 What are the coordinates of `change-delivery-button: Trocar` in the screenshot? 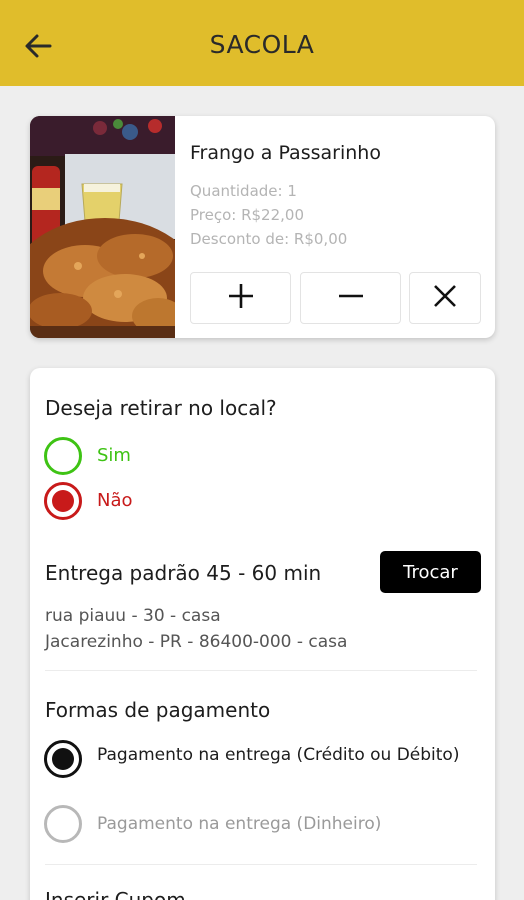 It's located at (430, 572).